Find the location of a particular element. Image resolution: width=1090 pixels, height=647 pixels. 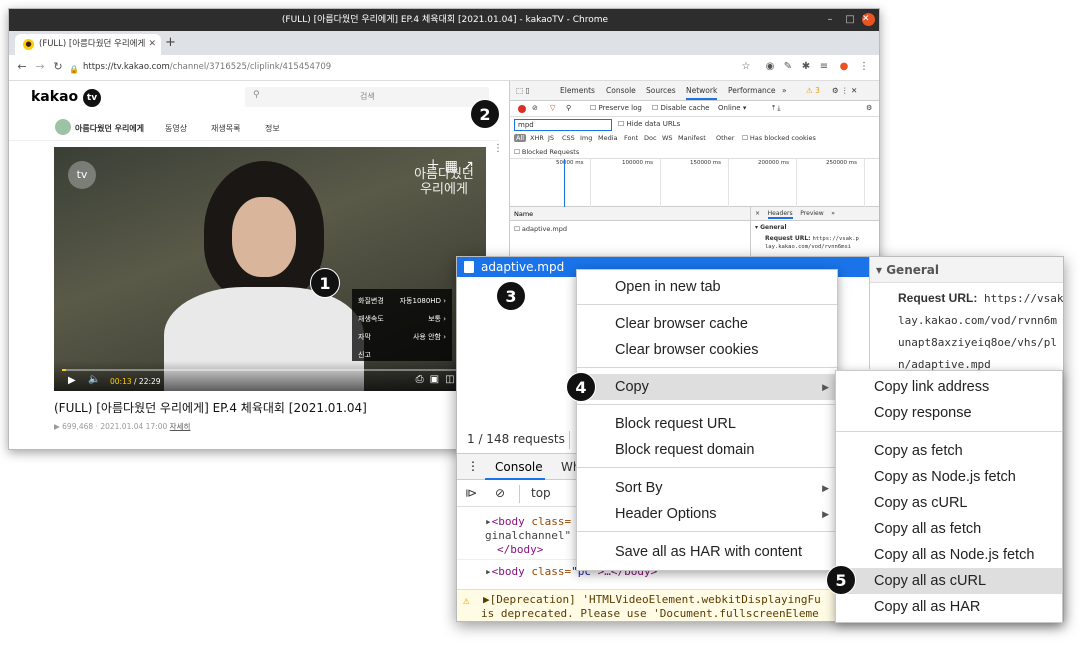

menu-copy-link-address: Copy link address is located at coordinates (949, 387).